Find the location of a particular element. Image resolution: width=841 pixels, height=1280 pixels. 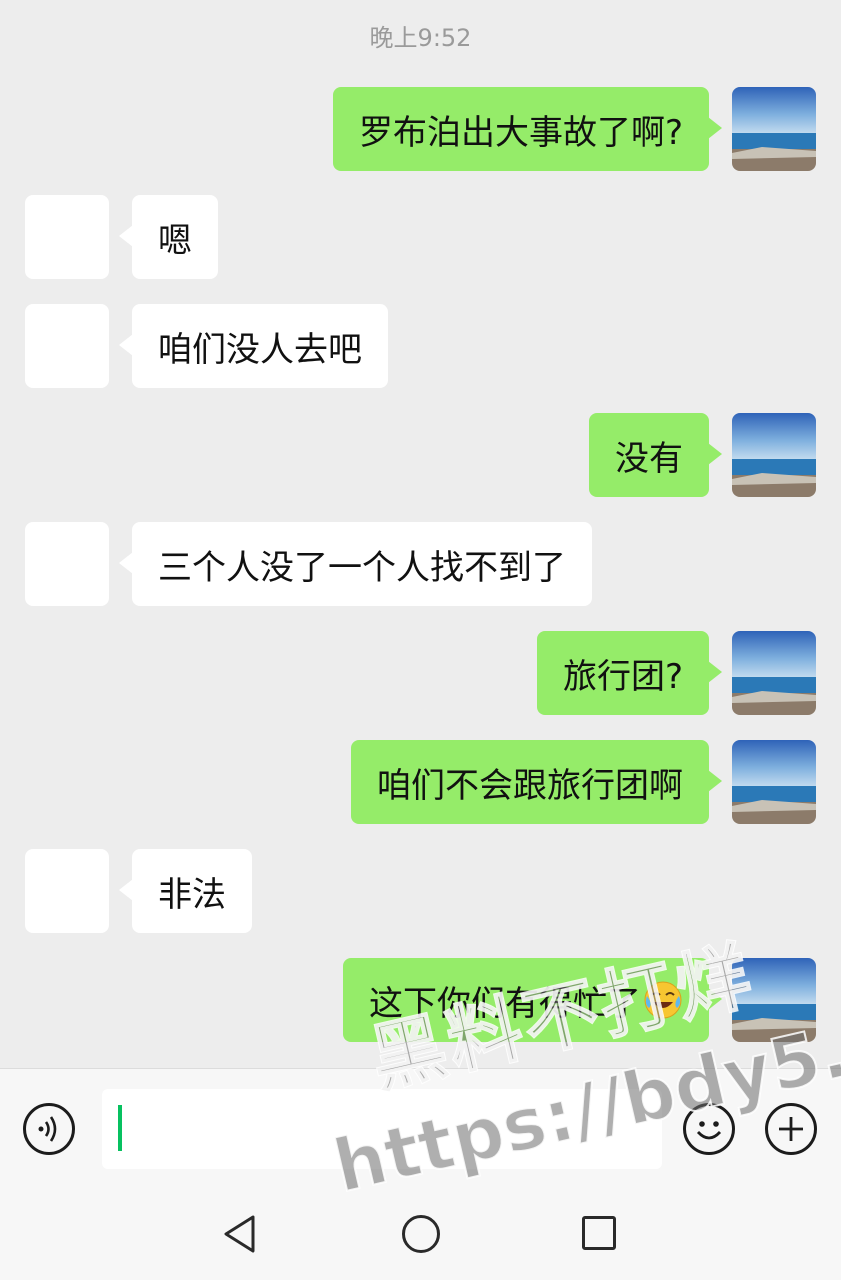

message-text: 没有 is located at coordinates (649, 458).